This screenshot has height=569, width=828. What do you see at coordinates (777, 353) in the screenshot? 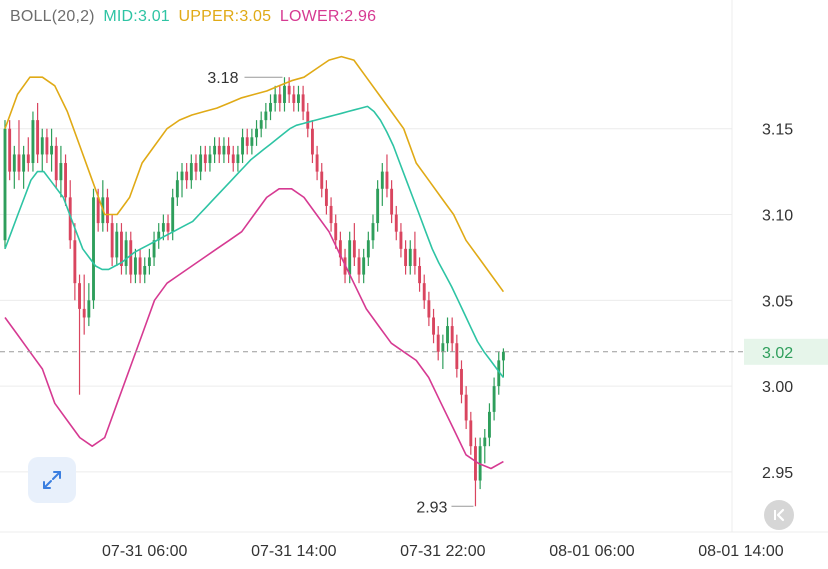
I see `last-price-label: 3.02` at bounding box center [777, 353].